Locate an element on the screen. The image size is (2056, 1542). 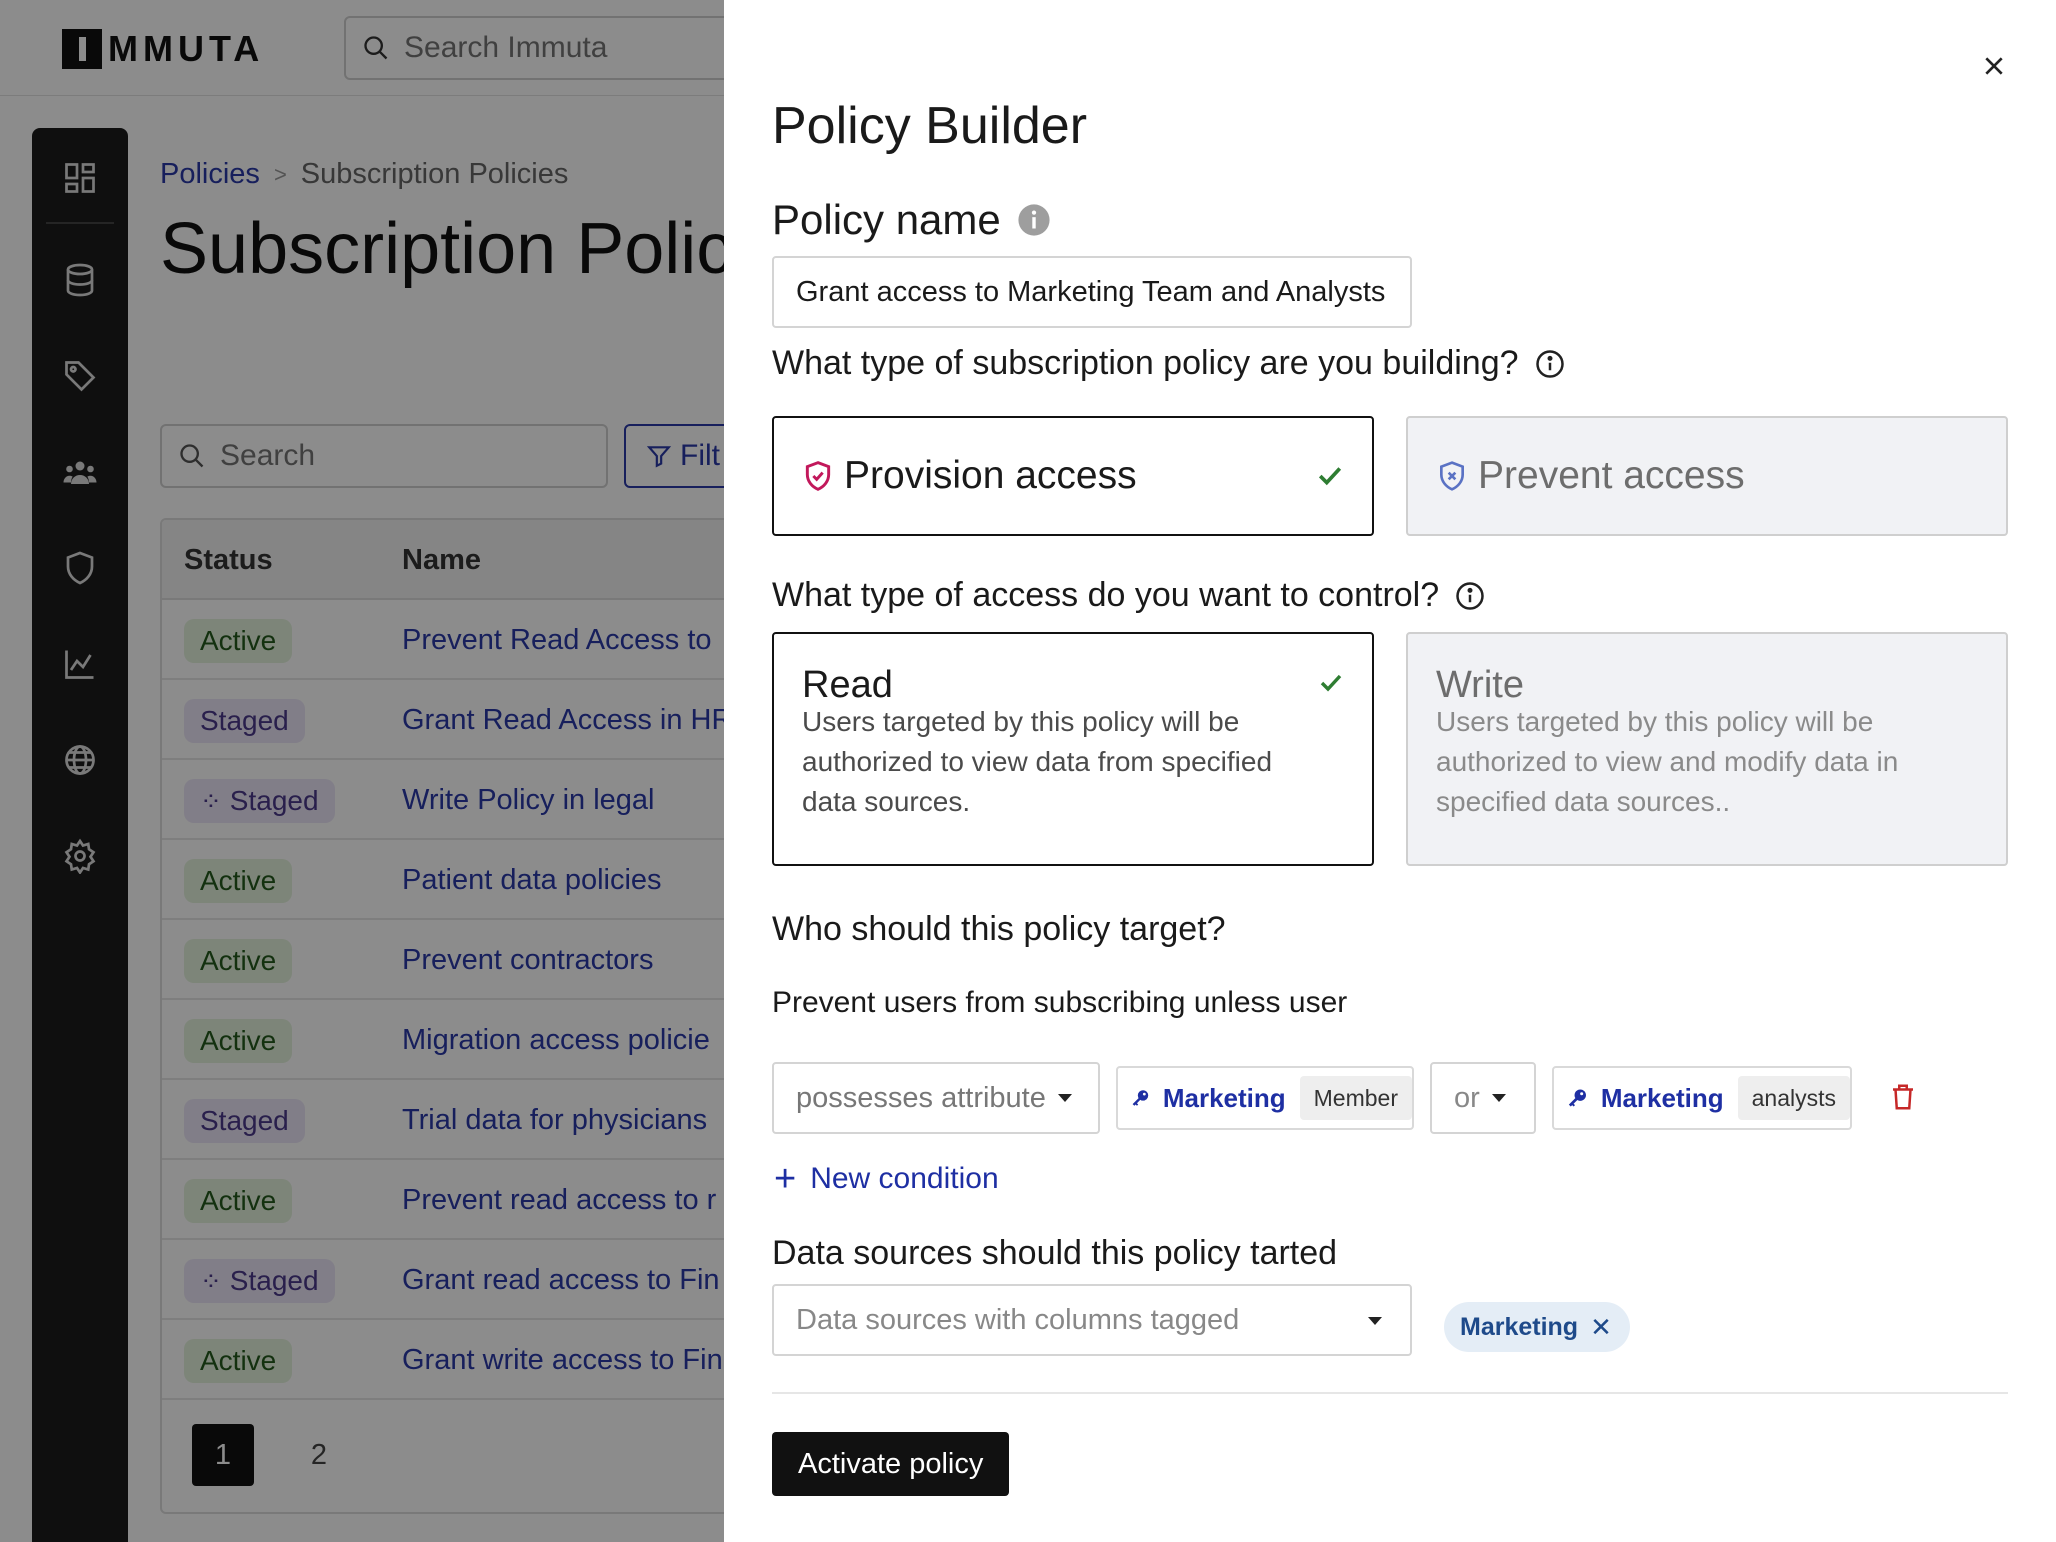
target-question: Who should this policy target? is located at coordinates (999, 929).